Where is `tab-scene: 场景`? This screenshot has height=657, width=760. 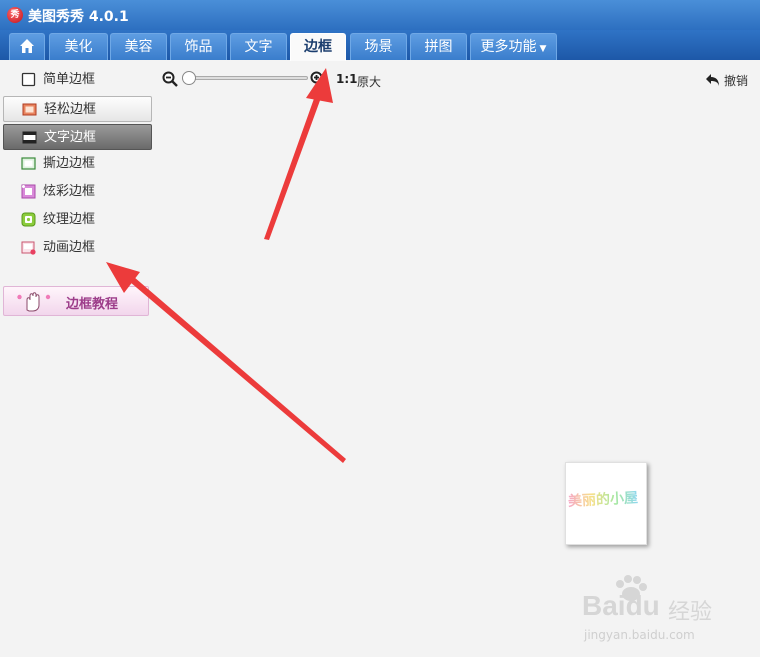
tab-scene: 场景 is located at coordinates (378, 46).